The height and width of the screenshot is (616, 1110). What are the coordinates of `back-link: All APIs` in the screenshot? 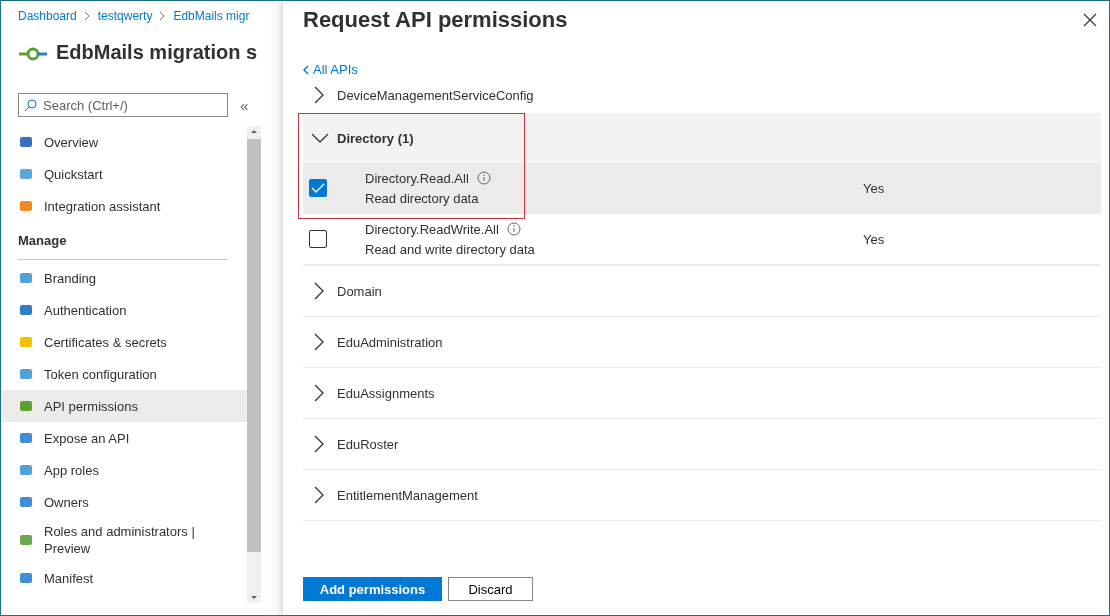 It's located at (706, 69).